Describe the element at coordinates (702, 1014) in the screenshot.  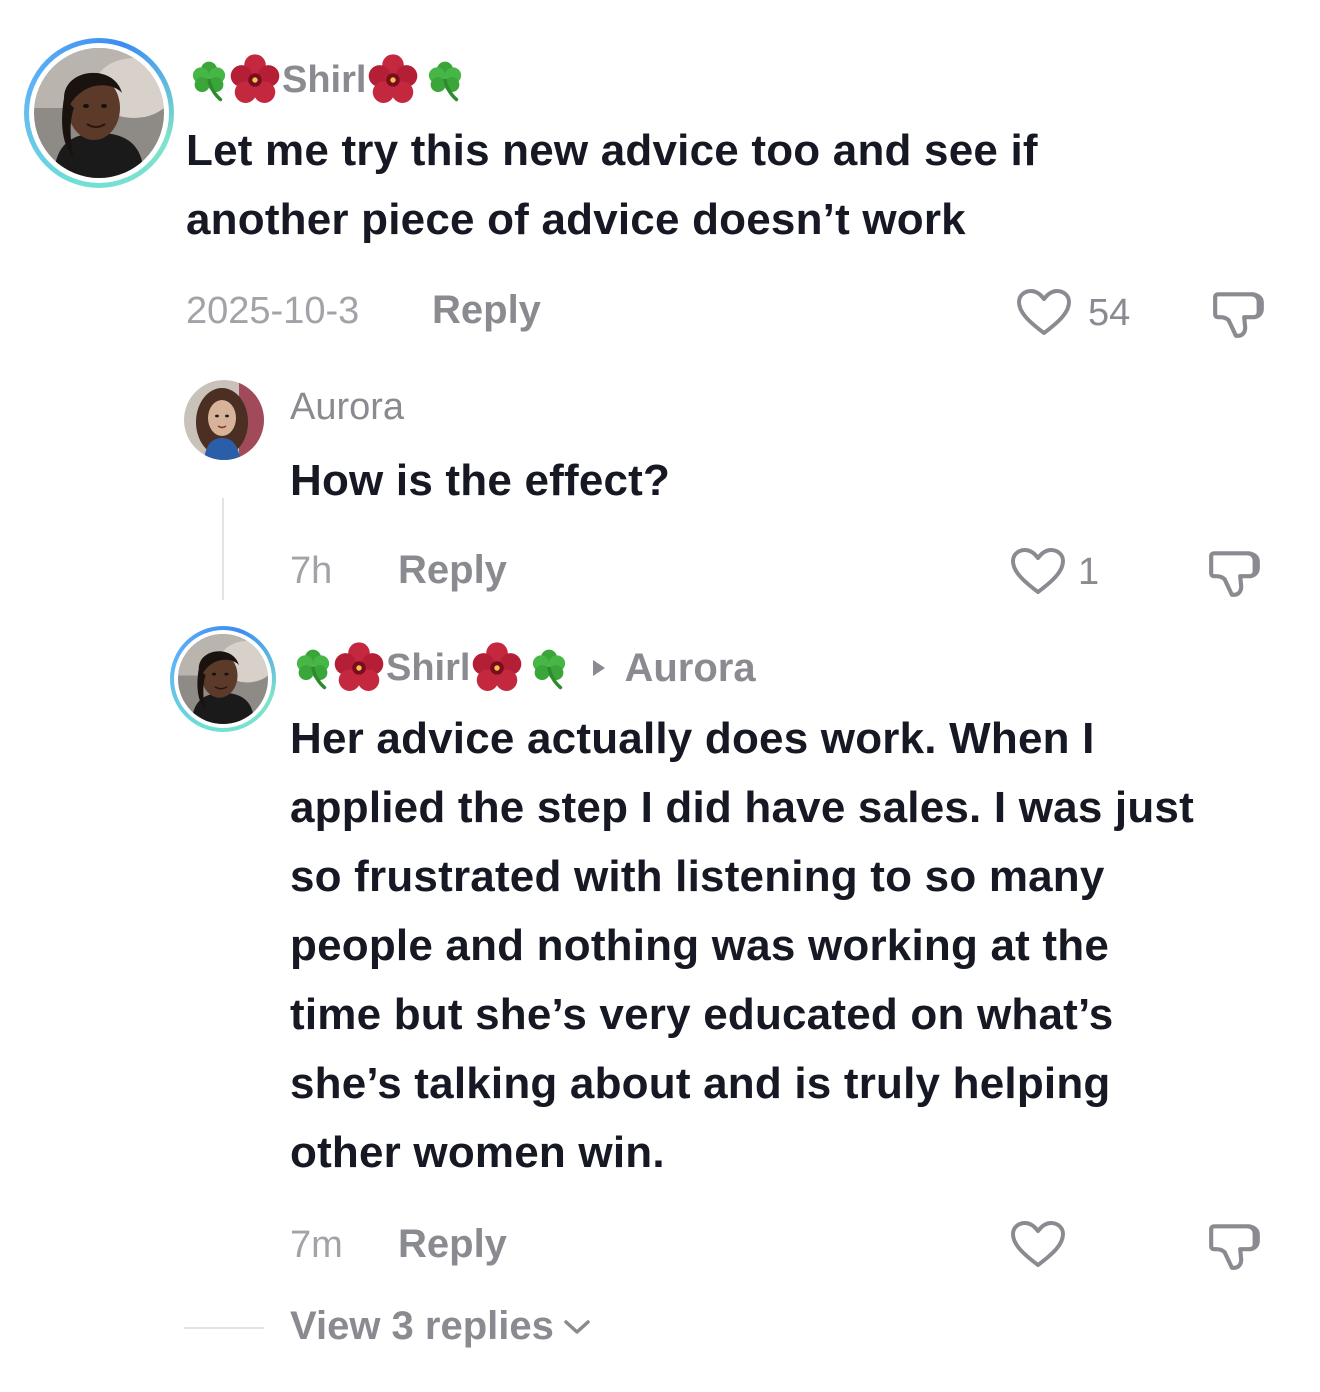
I see `comment-text-line: time but she’s very educated on what’s` at that location.